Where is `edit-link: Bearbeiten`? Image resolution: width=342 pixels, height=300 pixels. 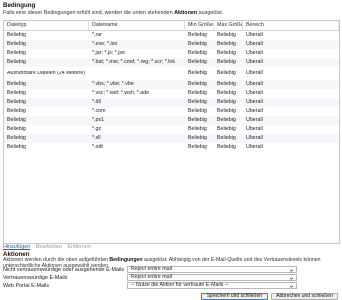
edit-link: Bearbeiten is located at coordinates (49, 247).